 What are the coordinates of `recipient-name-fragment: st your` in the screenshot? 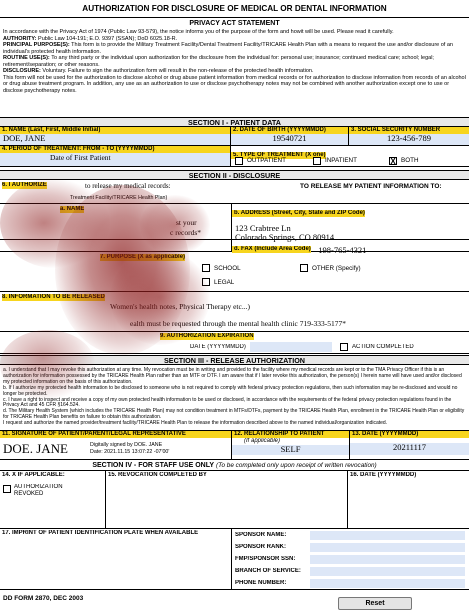 It's located at (186, 222).